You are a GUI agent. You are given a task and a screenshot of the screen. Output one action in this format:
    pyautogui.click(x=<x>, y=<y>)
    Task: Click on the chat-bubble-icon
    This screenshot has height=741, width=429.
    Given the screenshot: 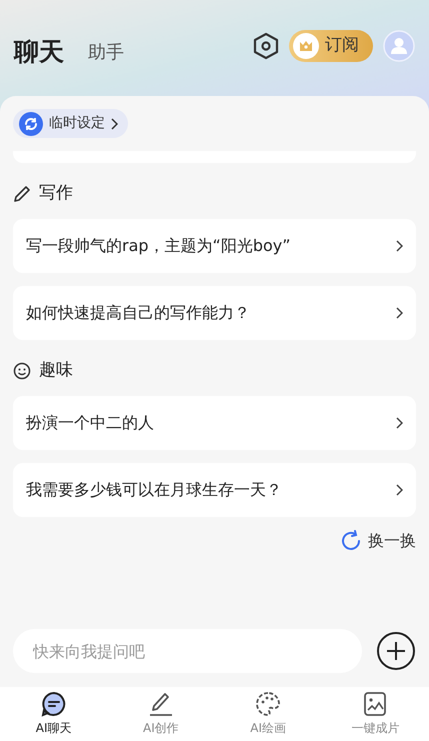 What is the action you would take?
    pyautogui.click(x=53, y=704)
    